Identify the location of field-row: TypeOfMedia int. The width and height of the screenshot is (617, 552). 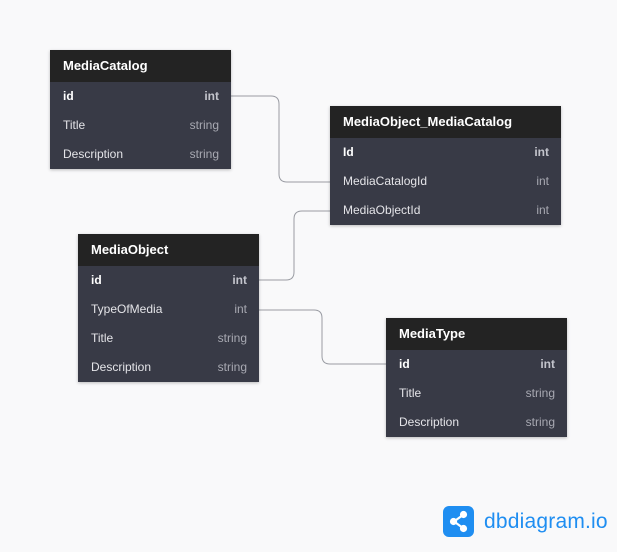
(168, 309).